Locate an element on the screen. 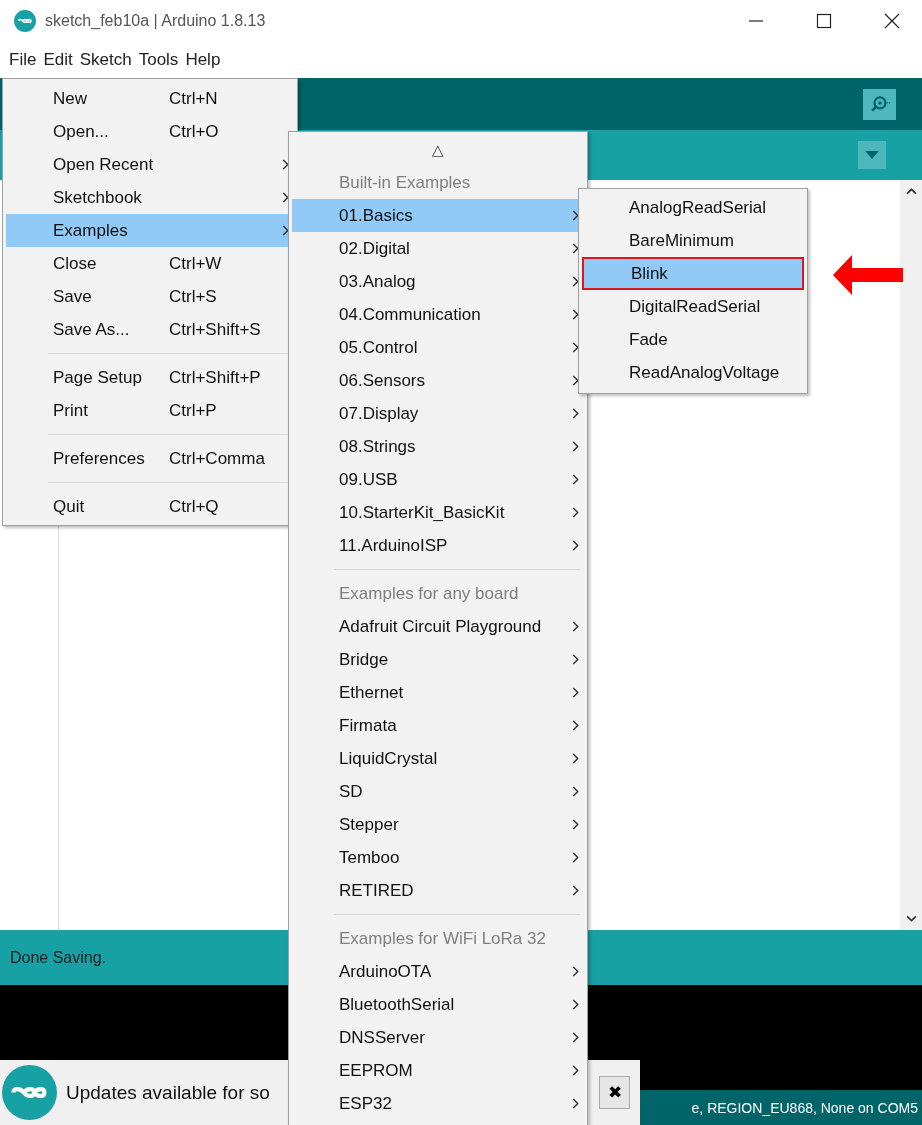  menu-item: 08.Strings is located at coordinates (438, 446).